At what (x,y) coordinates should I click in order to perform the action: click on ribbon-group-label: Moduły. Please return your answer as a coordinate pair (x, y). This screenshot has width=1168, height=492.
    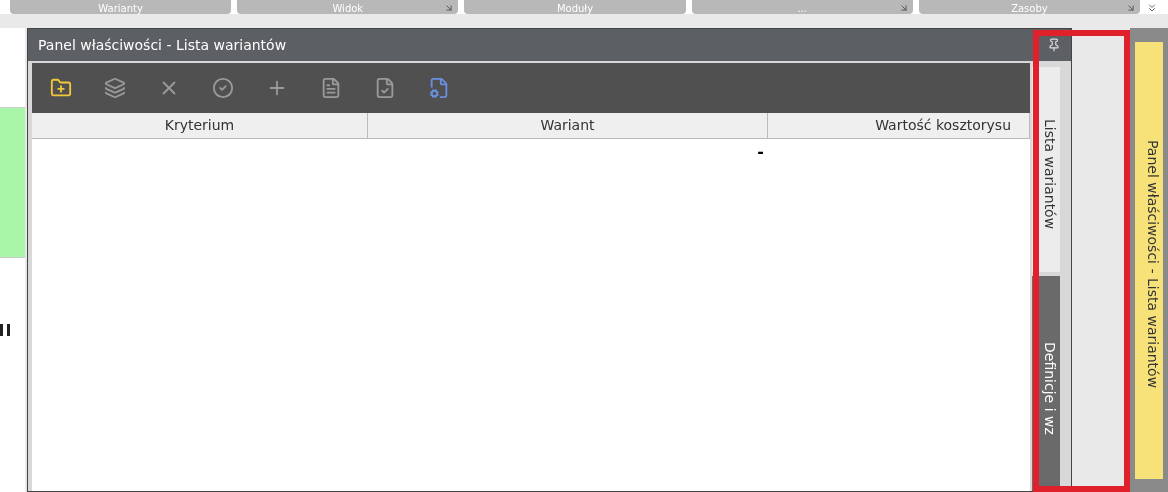
    Looking at the image, I should click on (575, 7).